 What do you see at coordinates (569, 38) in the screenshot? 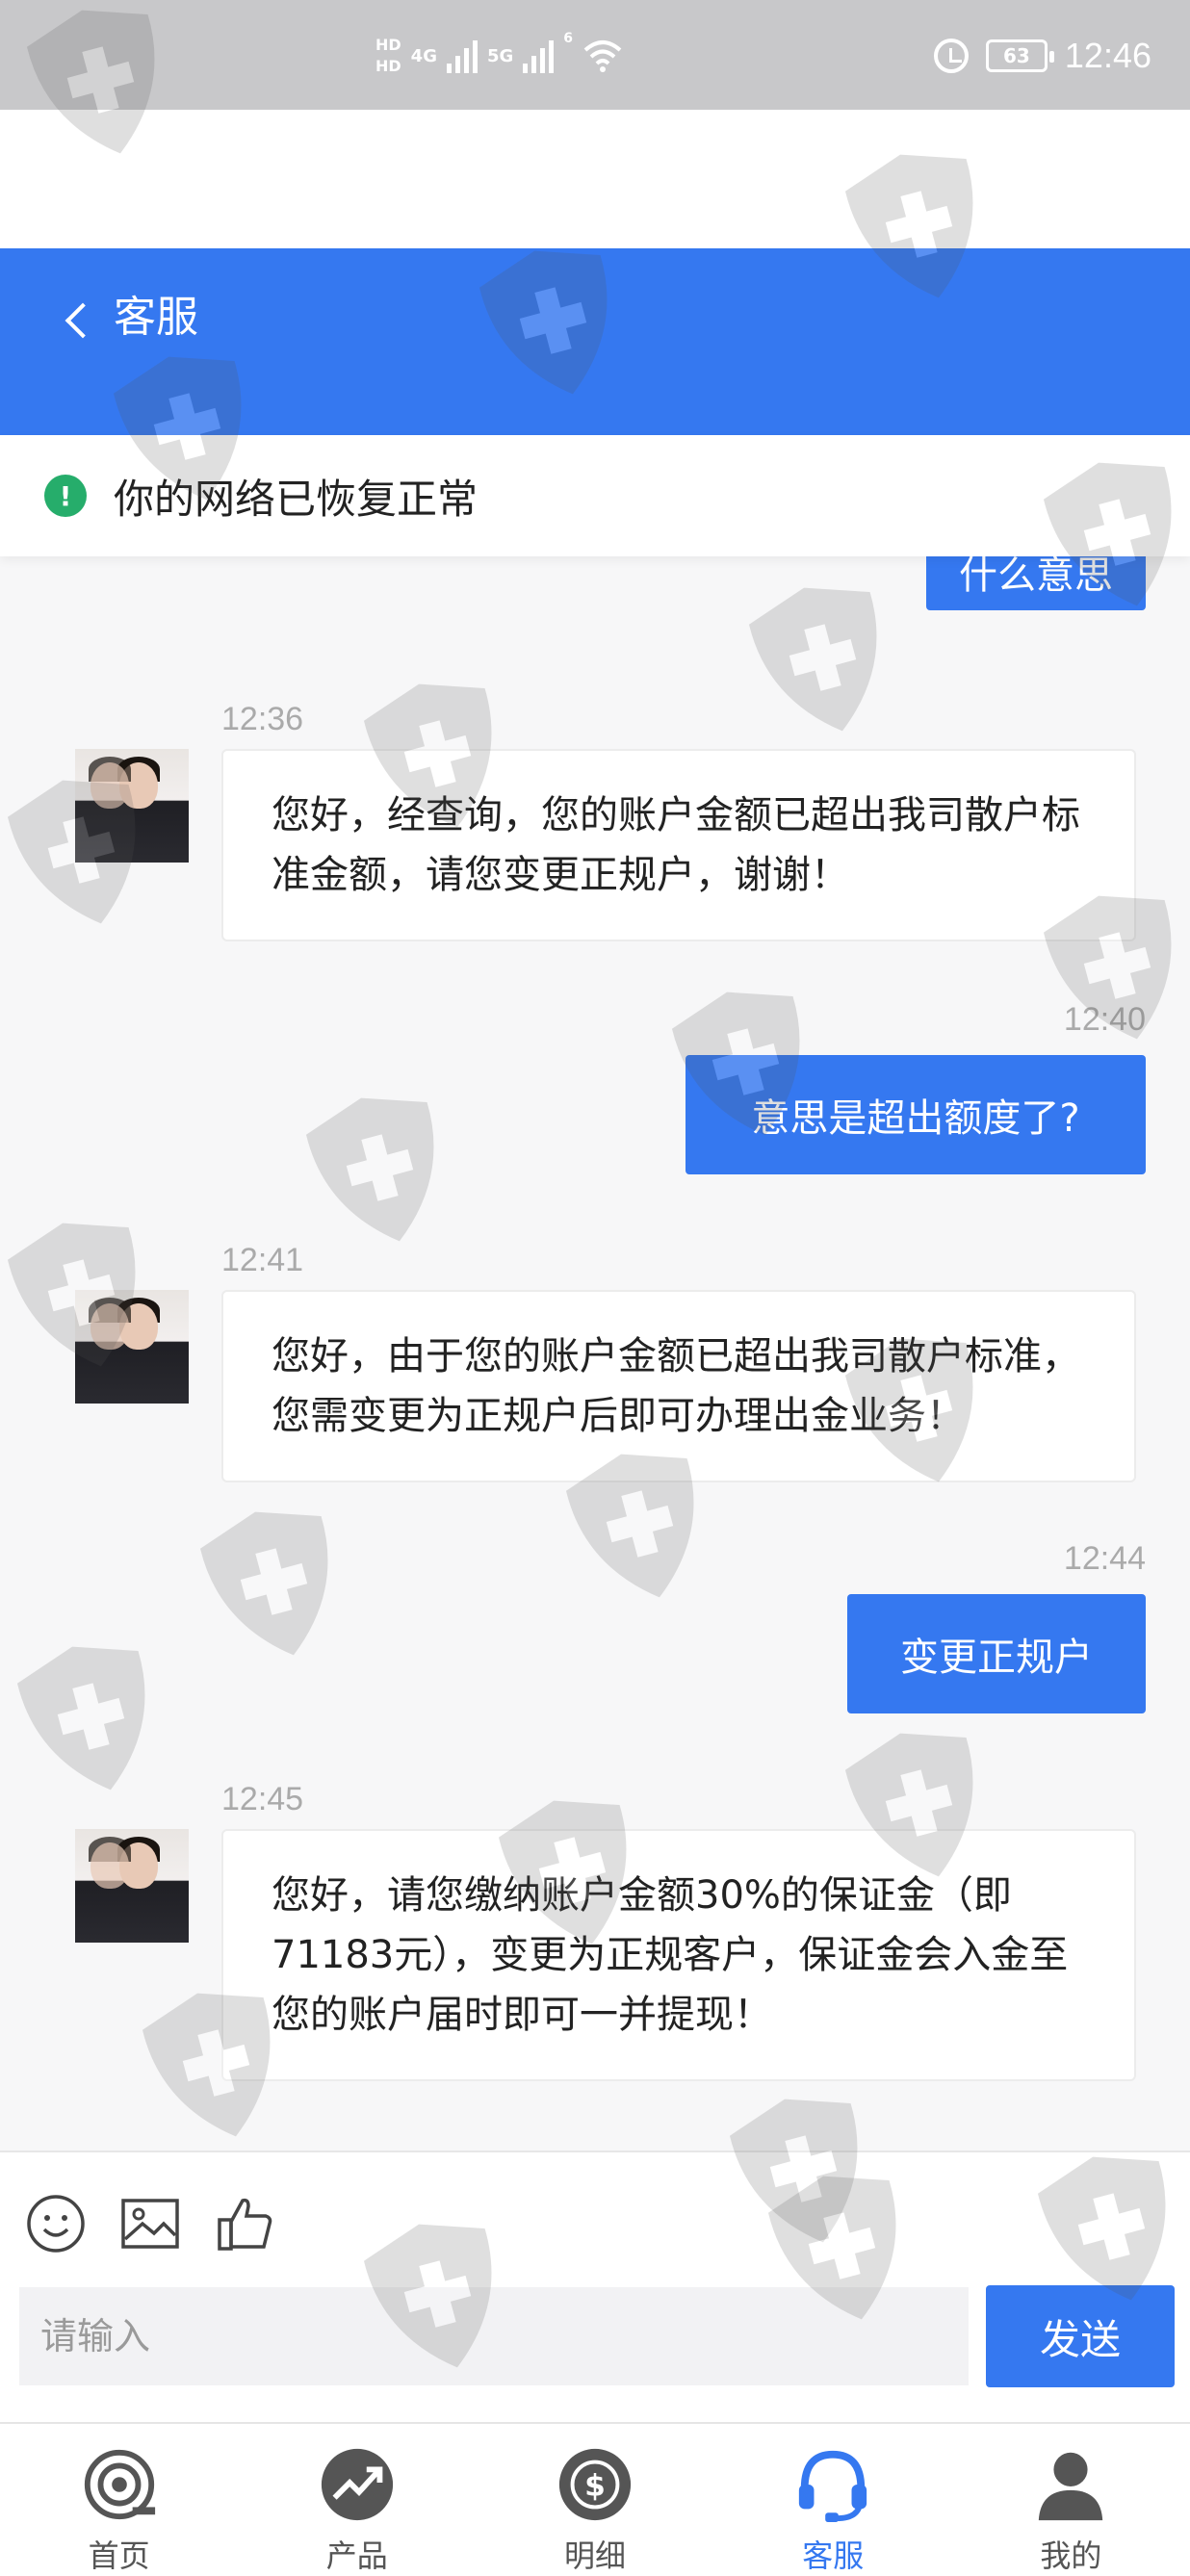
I see `wifi-badge: 6` at bounding box center [569, 38].